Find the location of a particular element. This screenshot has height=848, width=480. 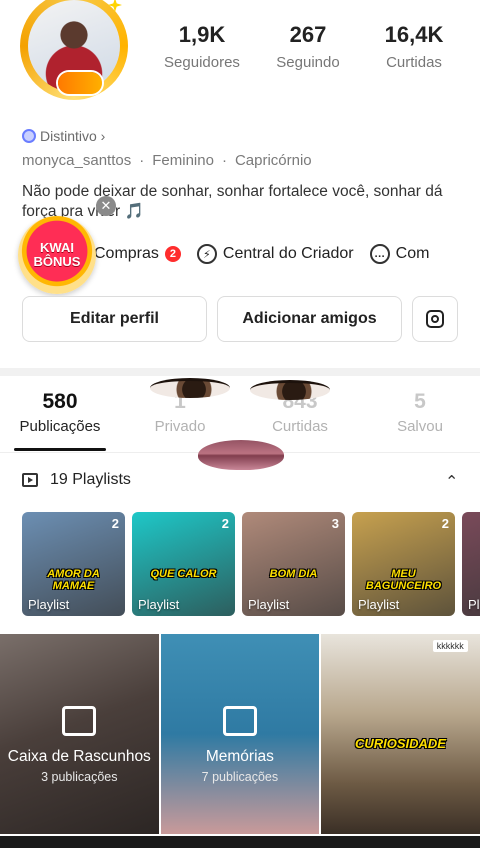

instagram-icon is located at coordinates (435, 319).